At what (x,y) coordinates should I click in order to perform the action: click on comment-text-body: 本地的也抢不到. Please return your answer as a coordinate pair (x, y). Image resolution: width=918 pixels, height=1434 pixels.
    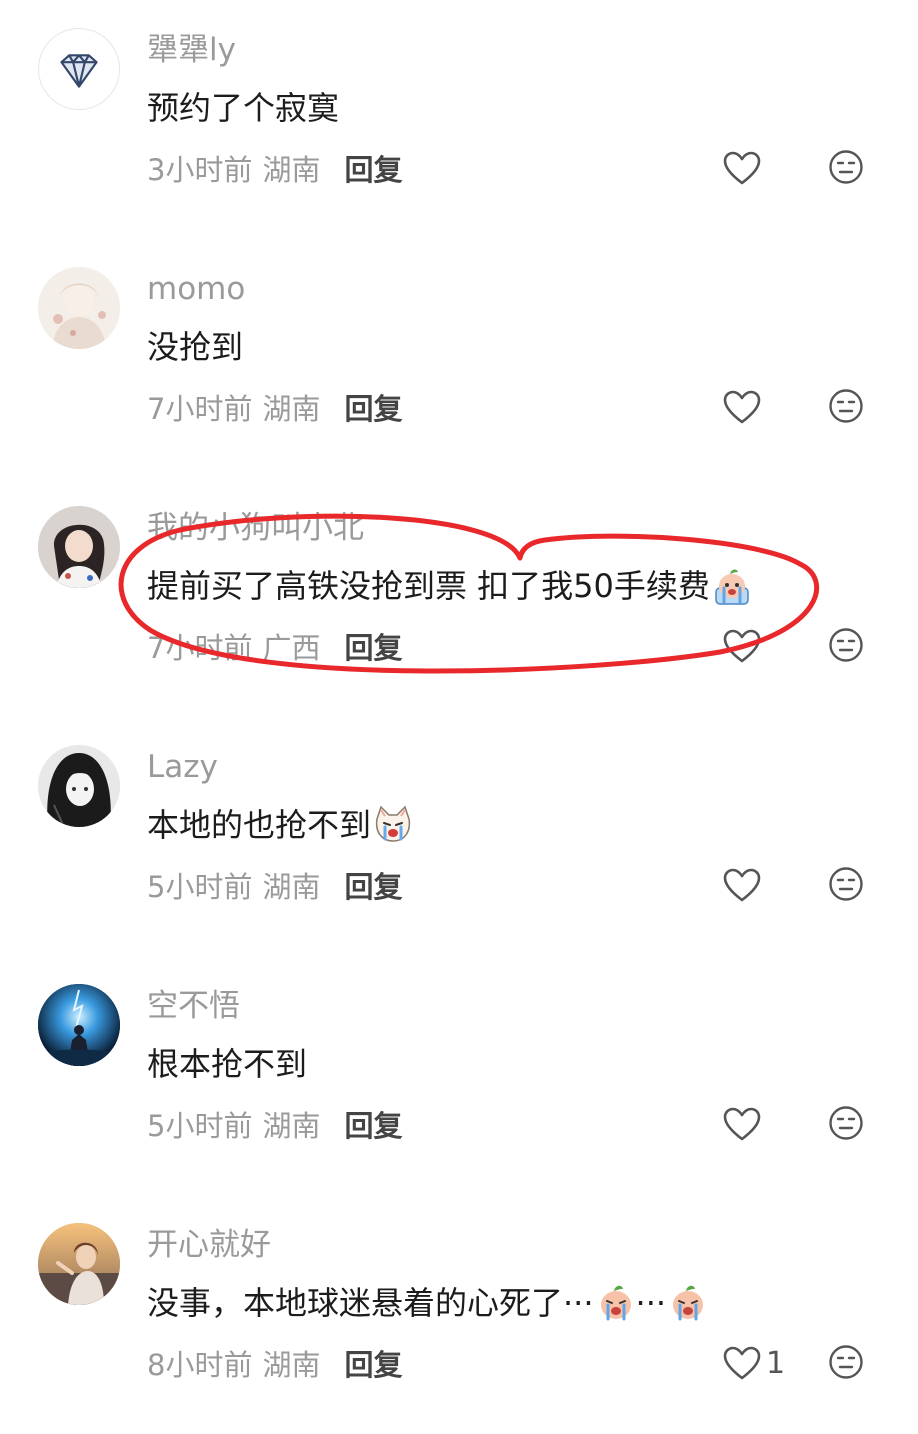
    Looking at the image, I should click on (259, 825).